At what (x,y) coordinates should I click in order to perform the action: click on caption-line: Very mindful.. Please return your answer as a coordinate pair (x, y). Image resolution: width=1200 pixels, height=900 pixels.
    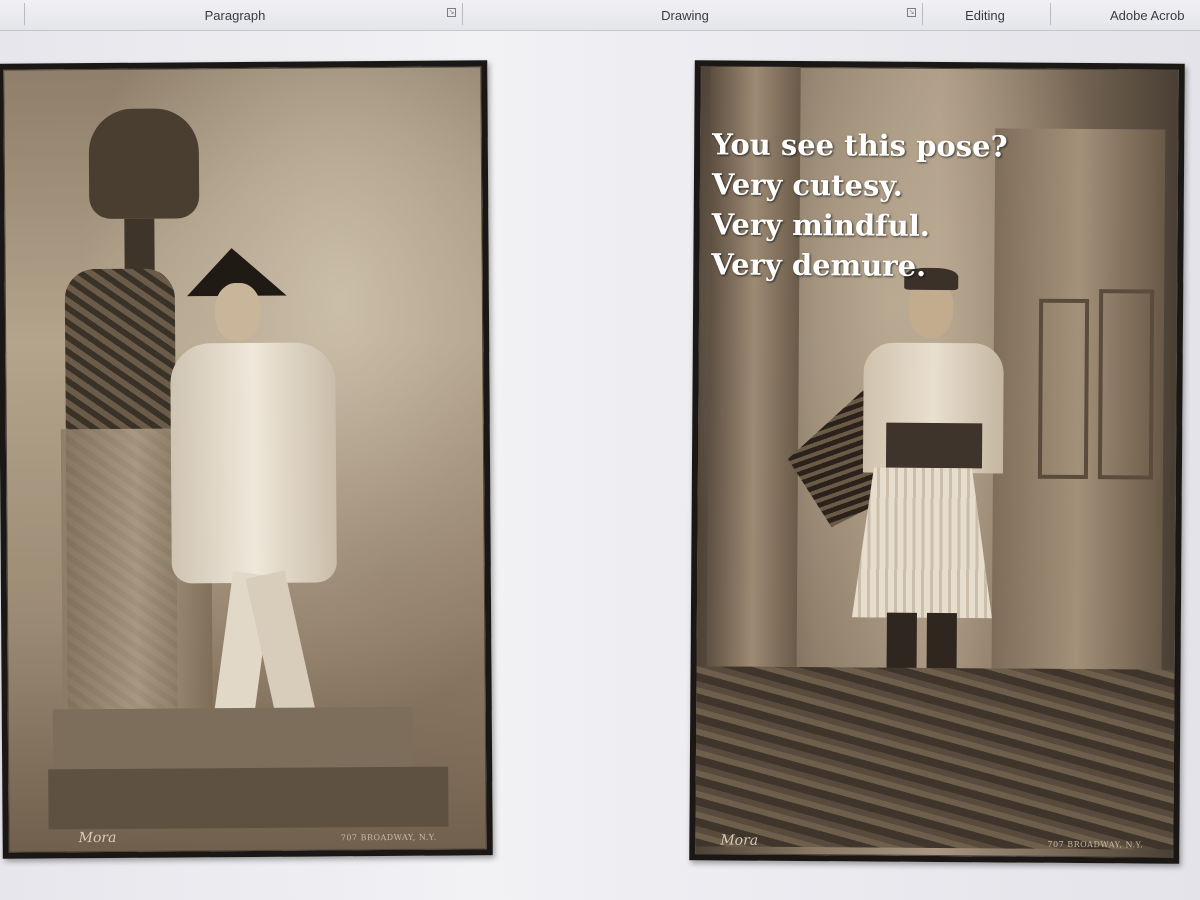
    Looking at the image, I should click on (821, 225).